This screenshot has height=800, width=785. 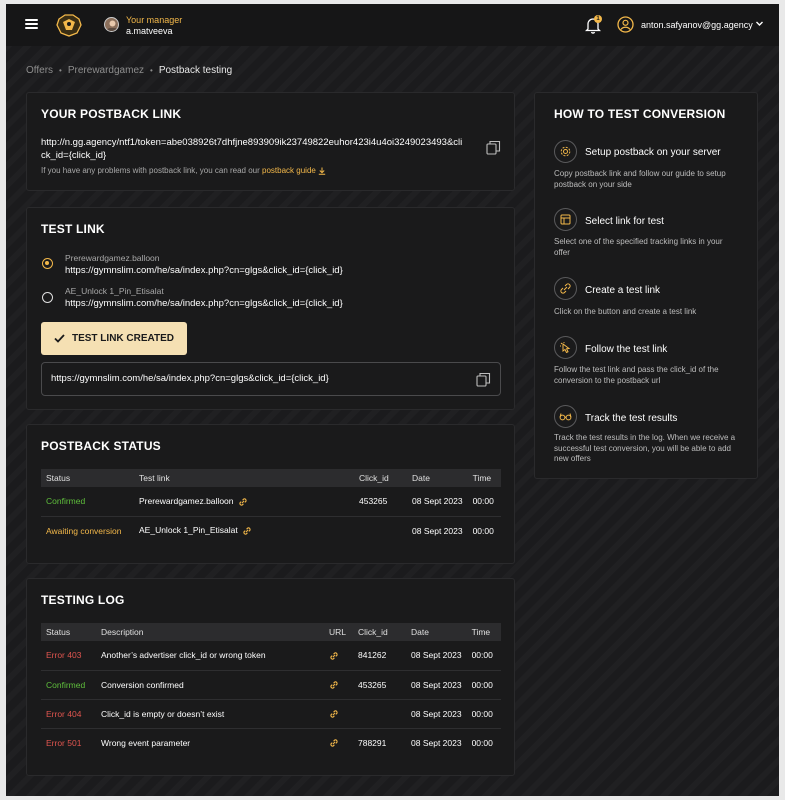 What do you see at coordinates (625, 24) in the screenshot?
I see `user-icon` at bounding box center [625, 24].